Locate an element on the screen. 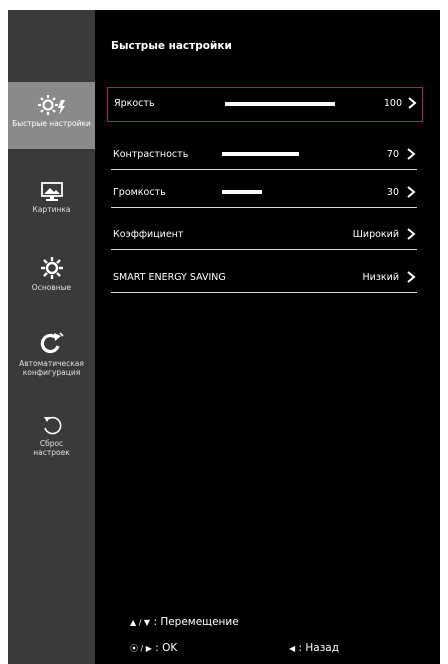  setting-row-smart-energy-saving: SMART ENERGY SAVING Низкий is located at coordinates (264, 277).